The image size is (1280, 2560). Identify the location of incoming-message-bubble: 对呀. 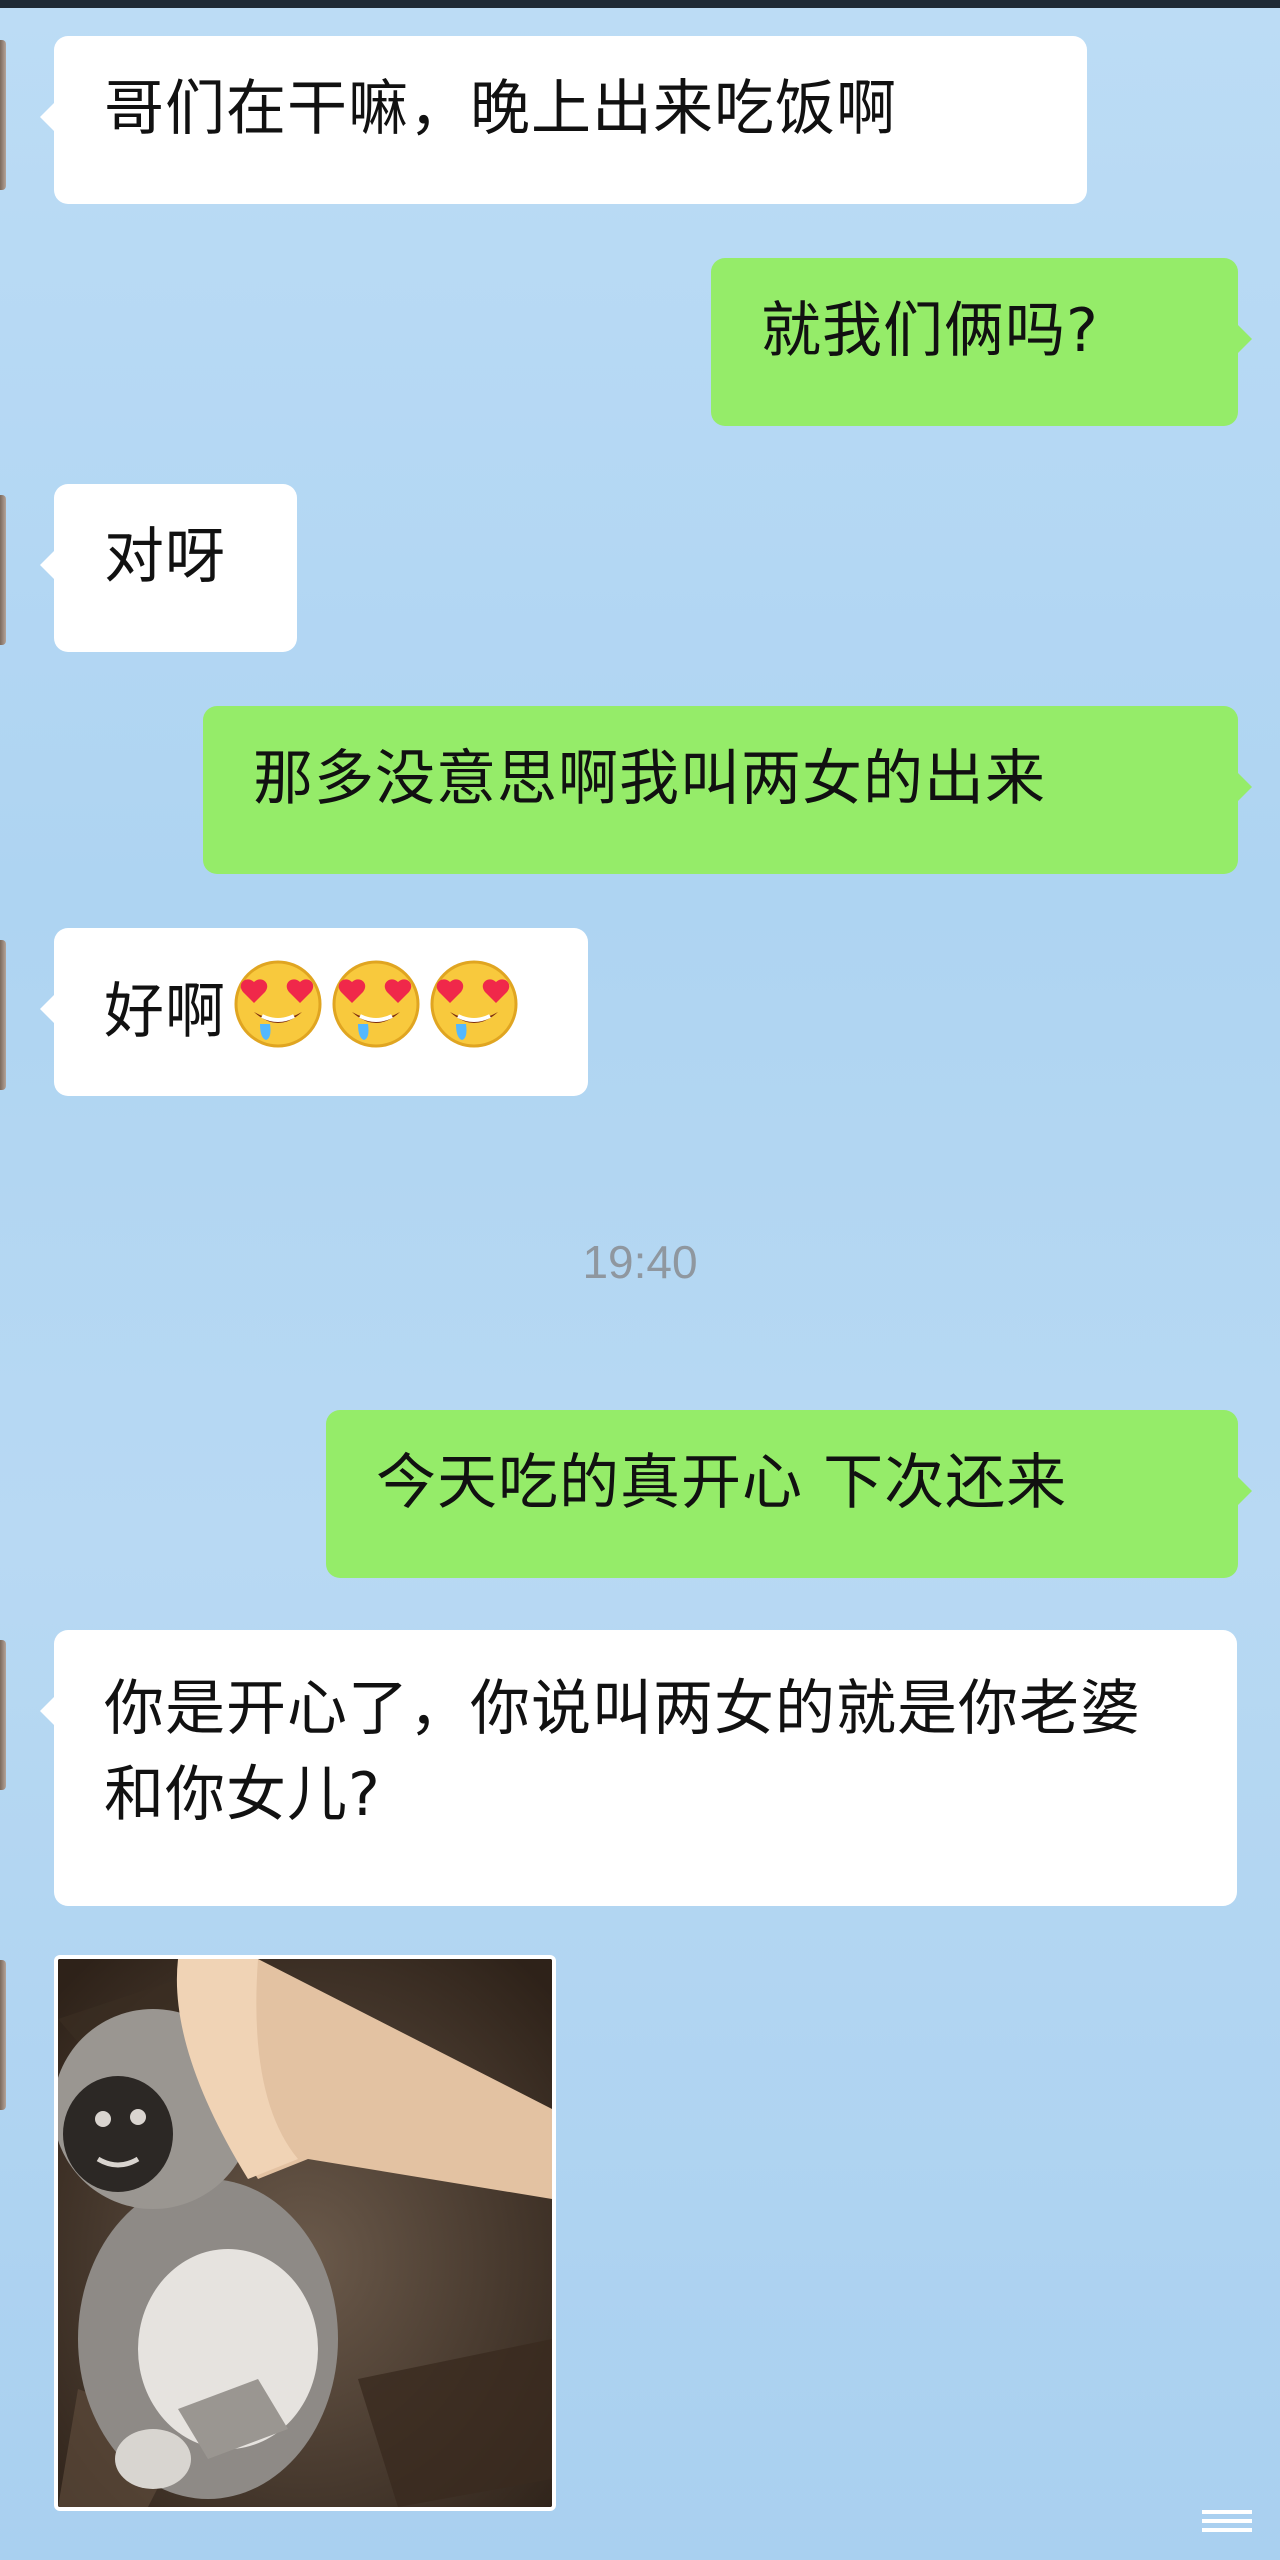
(168, 568).